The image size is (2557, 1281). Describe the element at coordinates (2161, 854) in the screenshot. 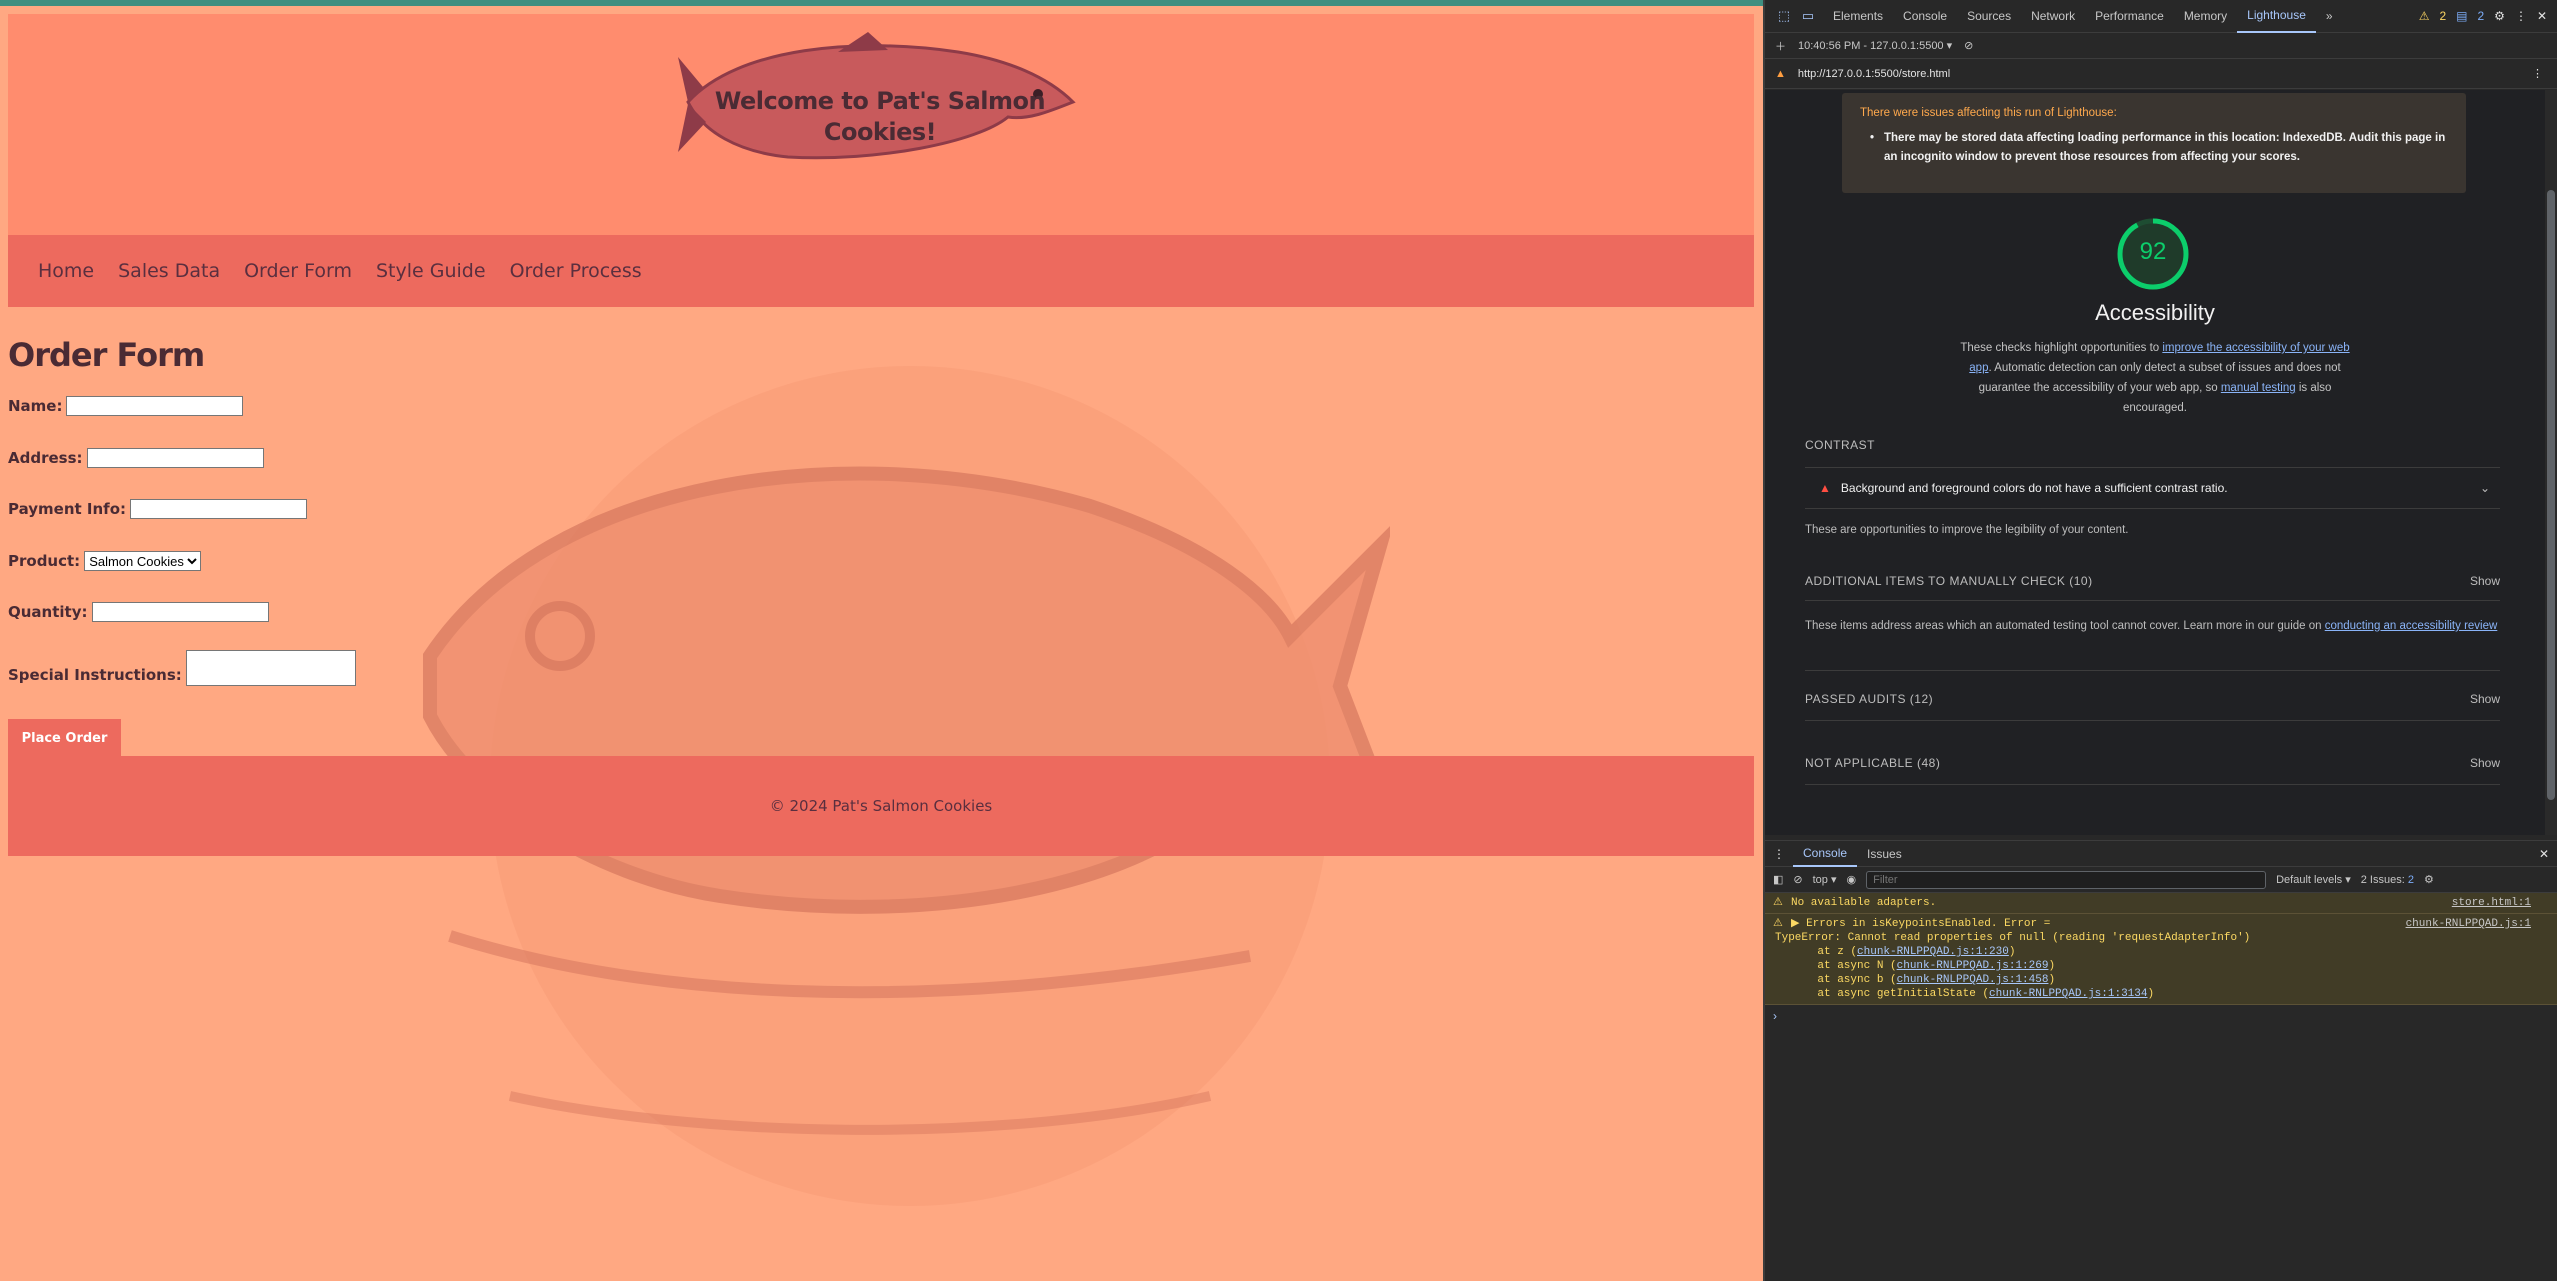

I see `drawer-tabbar: ⋮ Console Issues ✕` at that location.